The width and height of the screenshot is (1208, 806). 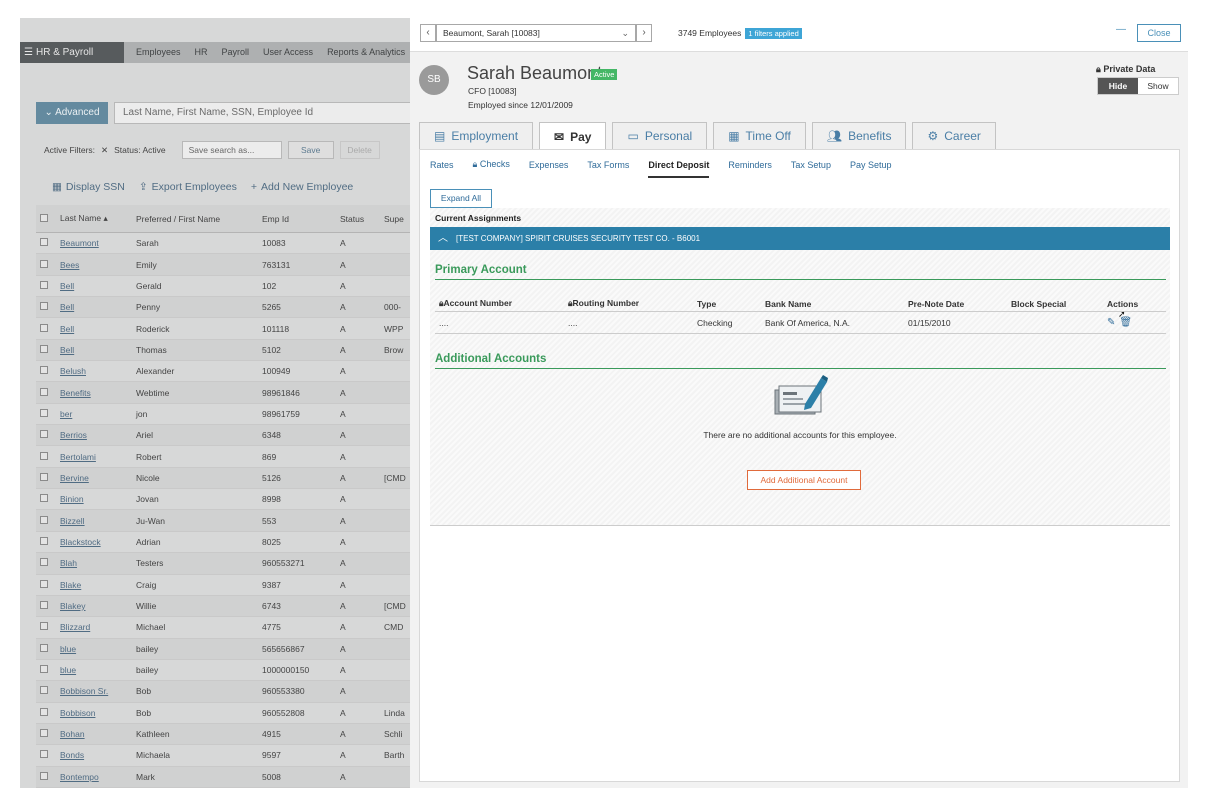 I want to click on last-name-link: Blake, so click(x=70, y=585).